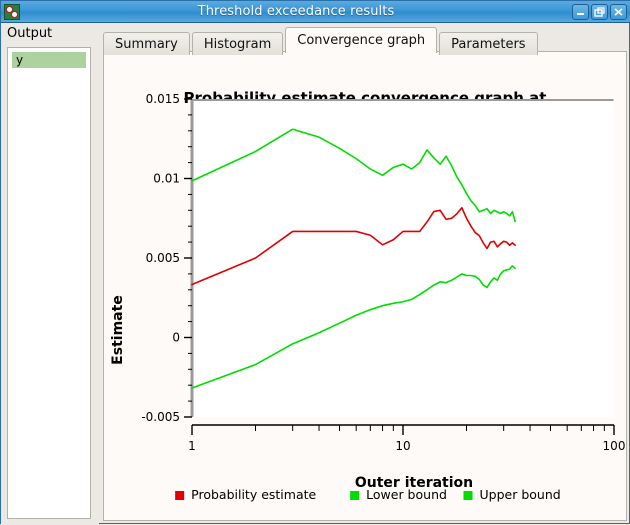  Describe the element at coordinates (163, 99) in the screenshot. I see `y-tick-label: 0.015` at that location.